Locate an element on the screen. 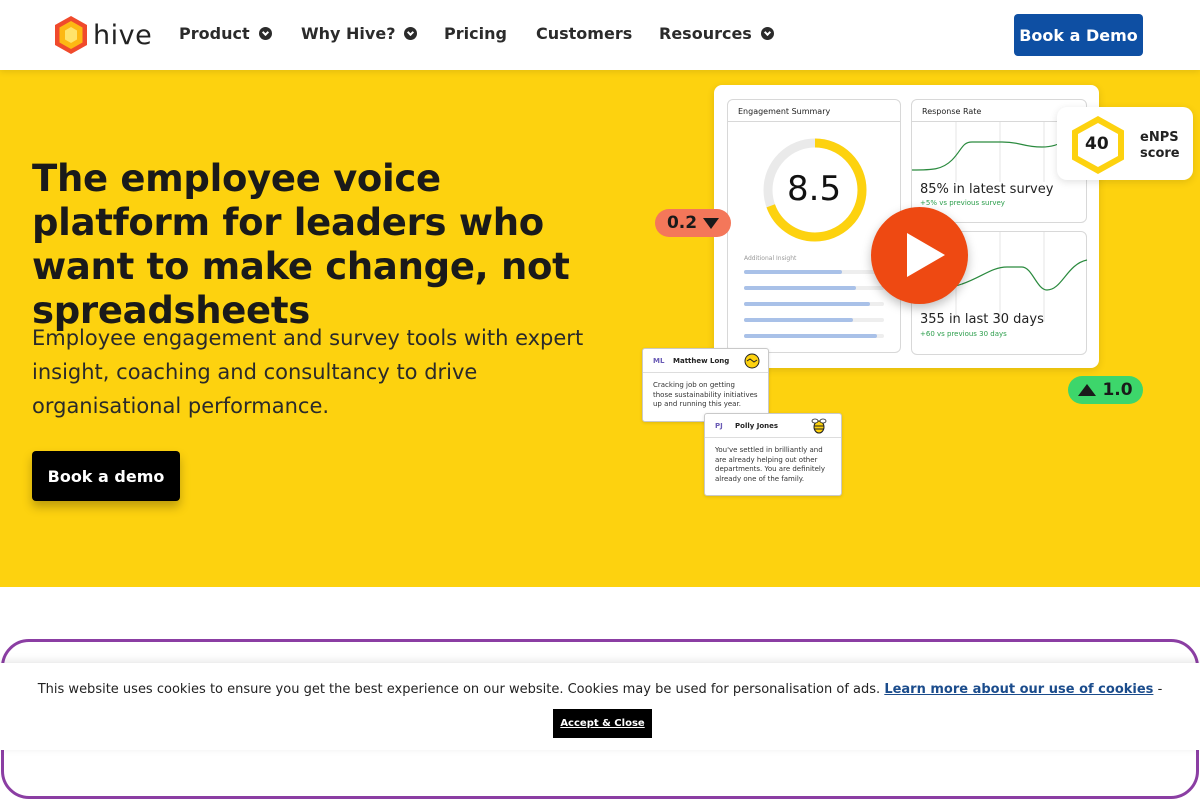  enps-label: eNPS score is located at coordinates (1160, 146).